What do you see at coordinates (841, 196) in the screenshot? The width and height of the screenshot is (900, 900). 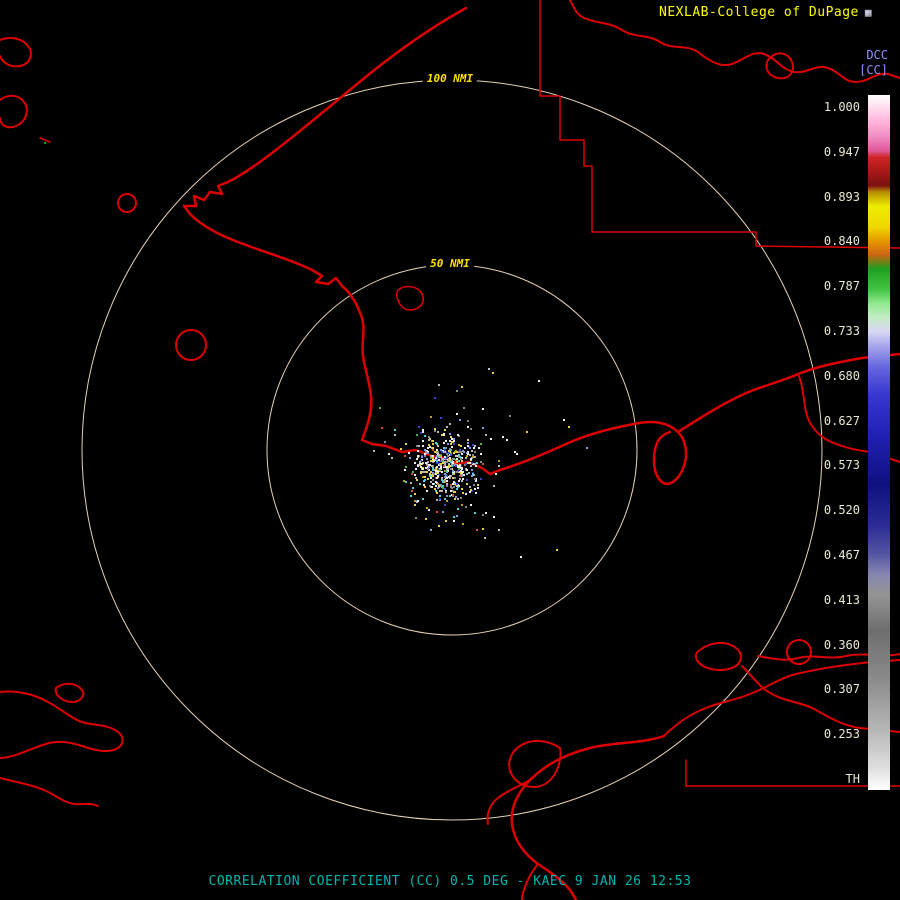 I see `colorbar-tick: 0.893` at bounding box center [841, 196].